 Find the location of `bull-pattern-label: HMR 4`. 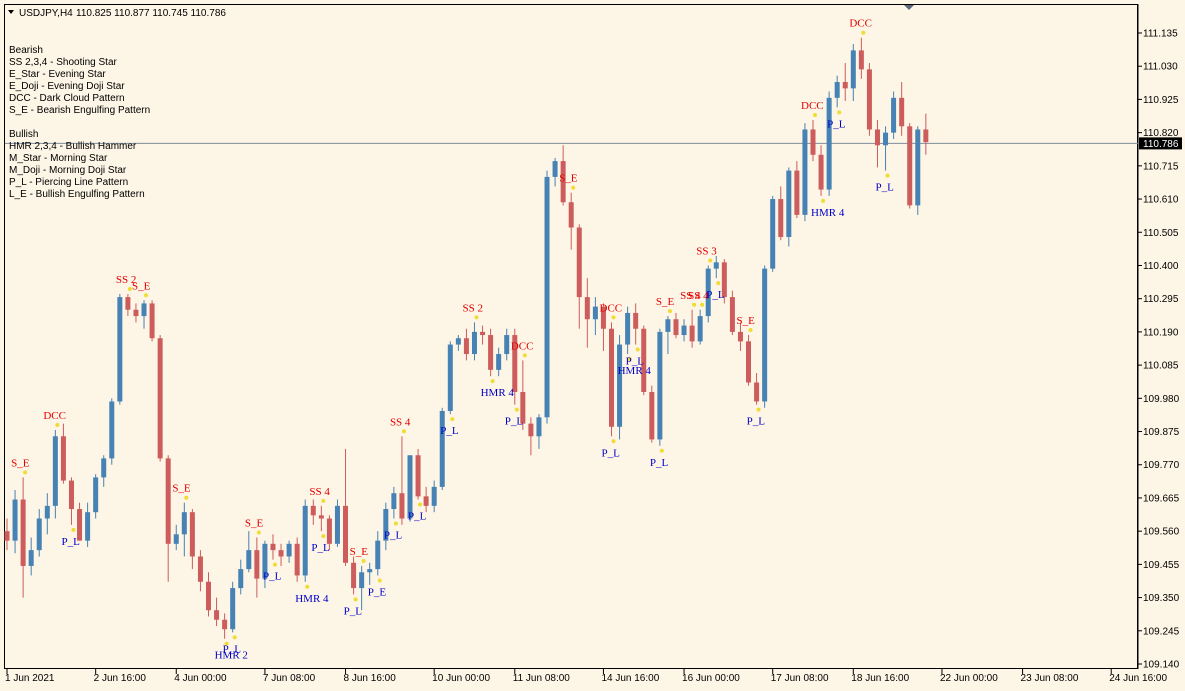

bull-pattern-label: HMR 4 is located at coordinates (498, 393).